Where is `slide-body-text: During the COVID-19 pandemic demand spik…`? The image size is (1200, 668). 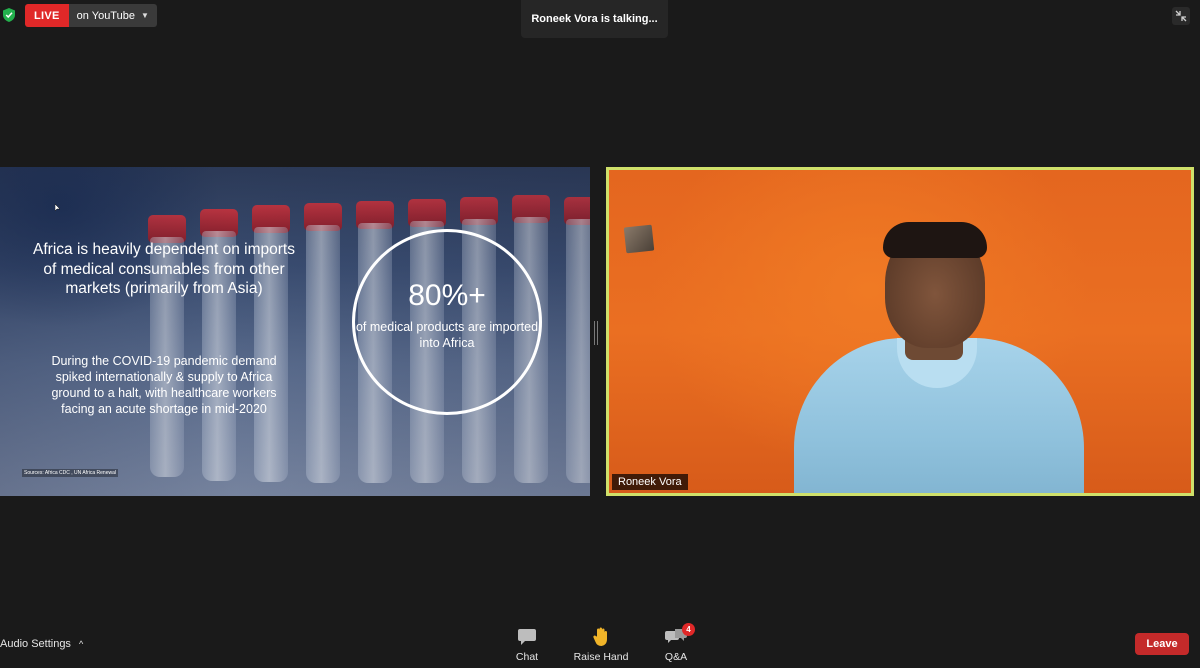
slide-body-text: During the COVID-19 pandemic demand spik… is located at coordinates (164, 385).